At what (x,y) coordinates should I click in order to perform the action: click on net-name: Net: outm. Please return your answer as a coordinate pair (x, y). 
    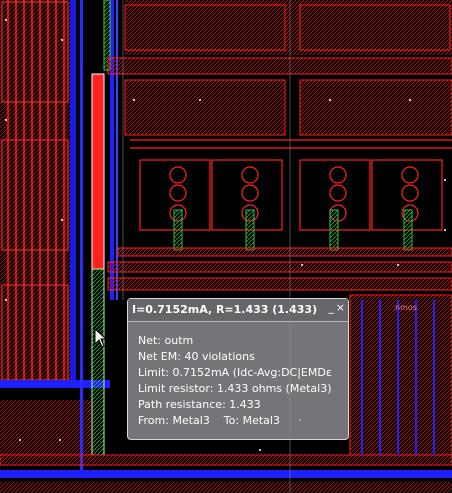
    Looking at the image, I should click on (166, 340).